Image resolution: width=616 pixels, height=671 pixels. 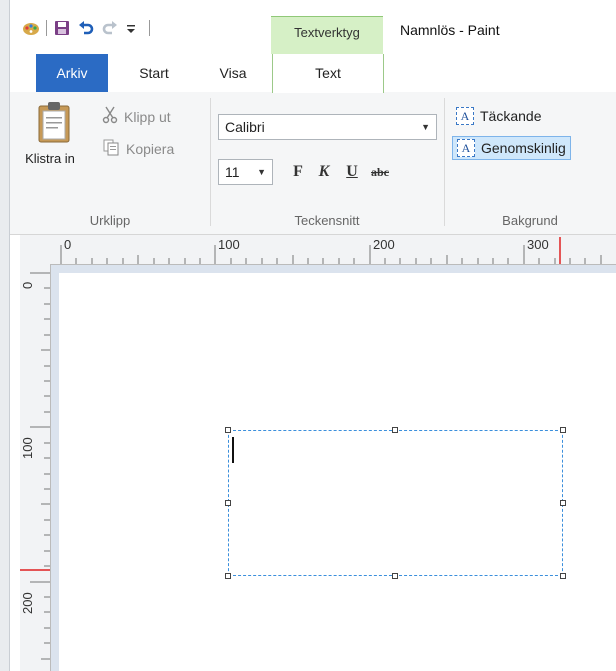 I want to click on ruler-label: 300, so click(x=538, y=244).